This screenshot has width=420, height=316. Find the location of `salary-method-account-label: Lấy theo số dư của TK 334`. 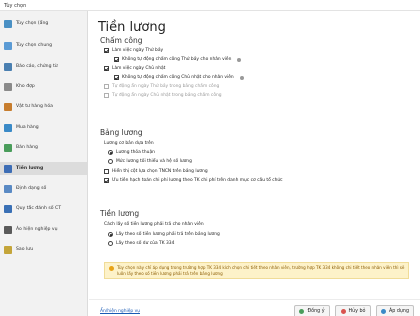

salary-method-account-label: Lấy theo số dư của TK 334 is located at coordinates (145, 243).